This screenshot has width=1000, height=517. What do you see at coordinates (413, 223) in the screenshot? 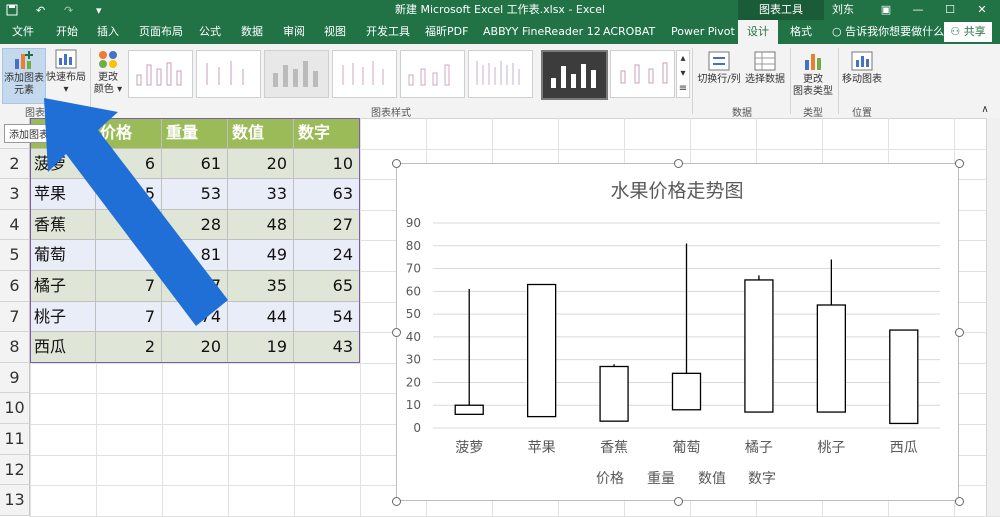
I see `y-tick-label: 90` at bounding box center [413, 223].